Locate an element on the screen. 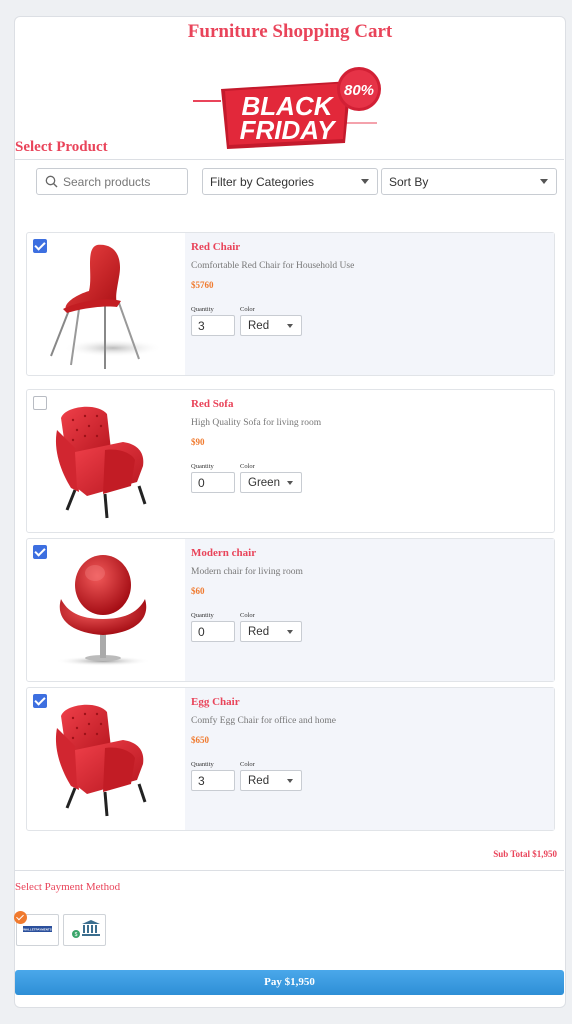 This screenshot has height=1024, width=572. product-description: Comfortable Red Chair for Household Use is located at coordinates (273, 266).